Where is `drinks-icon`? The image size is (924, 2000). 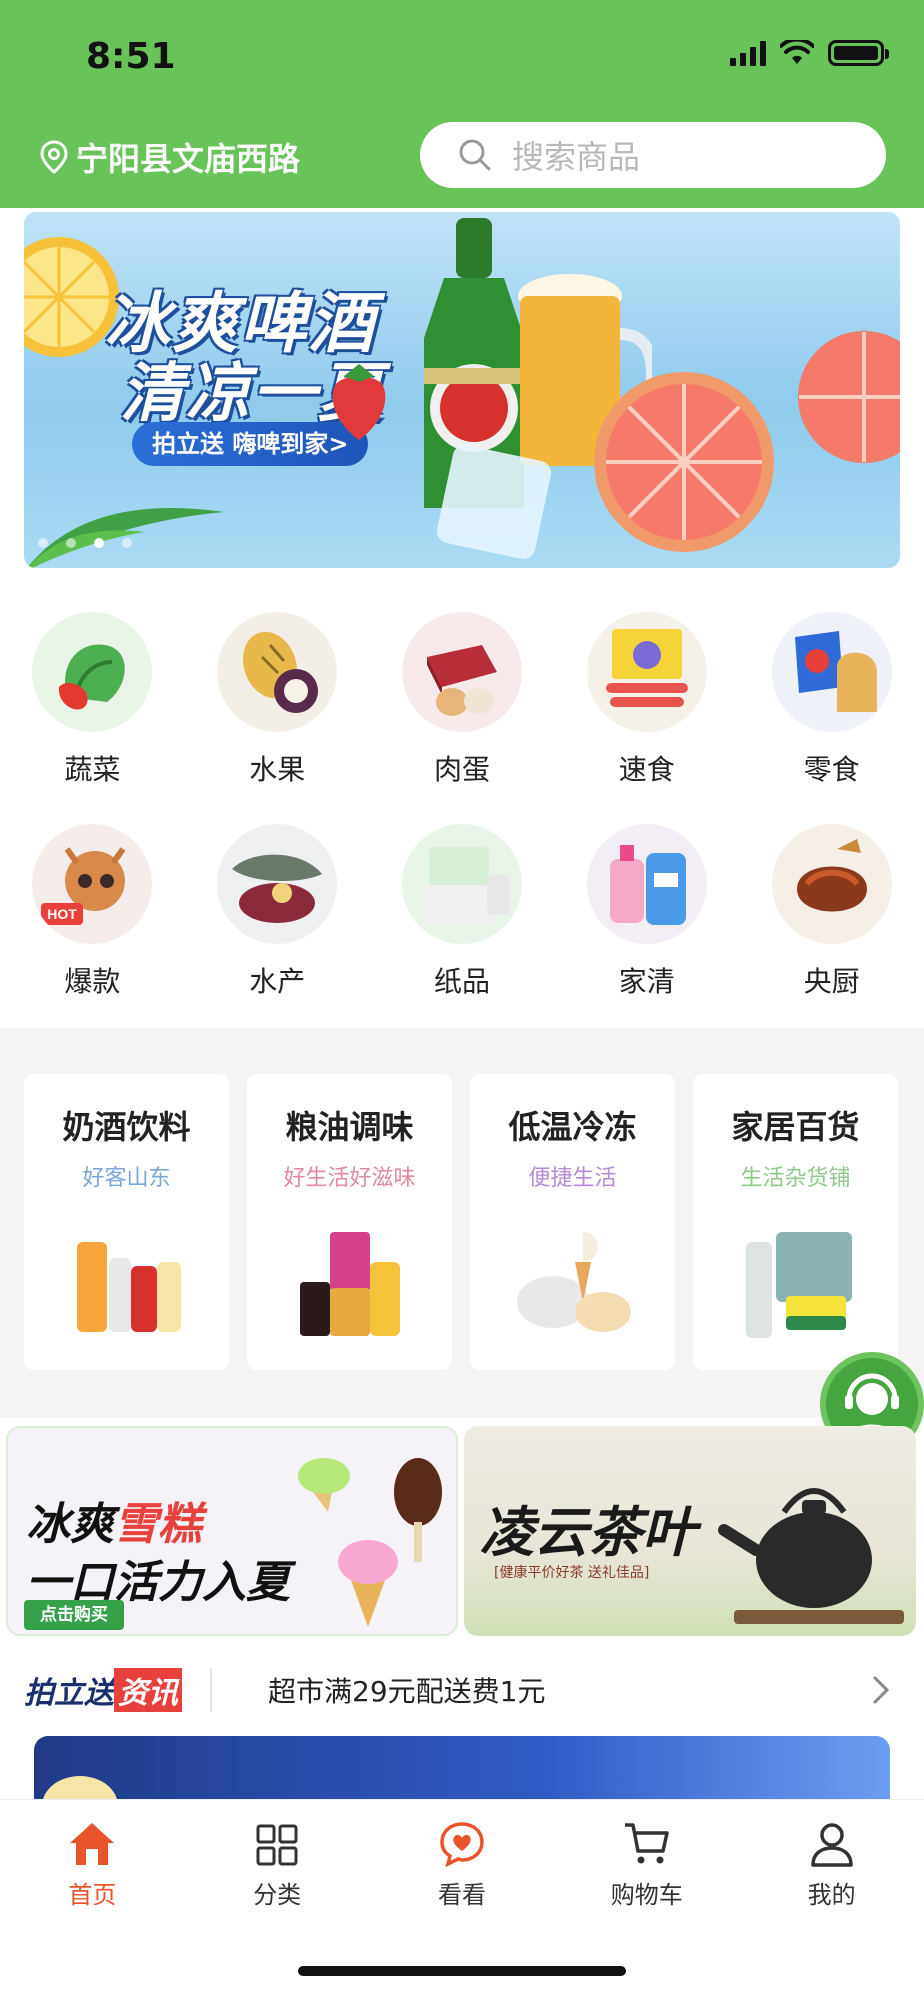 drinks-icon is located at coordinates (128, 1287).